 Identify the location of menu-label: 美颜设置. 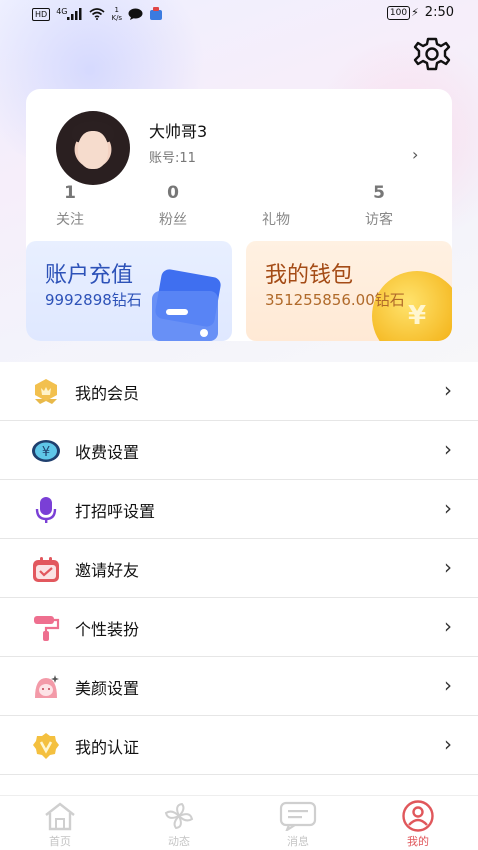
(107, 688).